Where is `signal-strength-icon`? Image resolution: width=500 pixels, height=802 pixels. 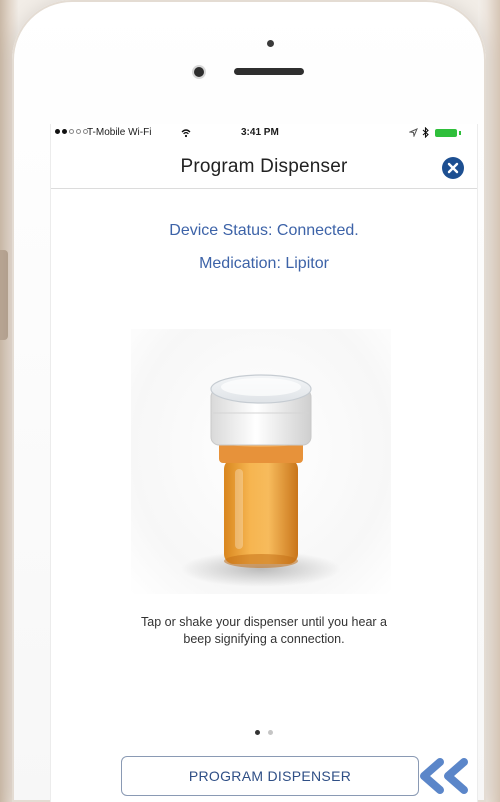
signal-strength-icon is located at coordinates (71, 131).